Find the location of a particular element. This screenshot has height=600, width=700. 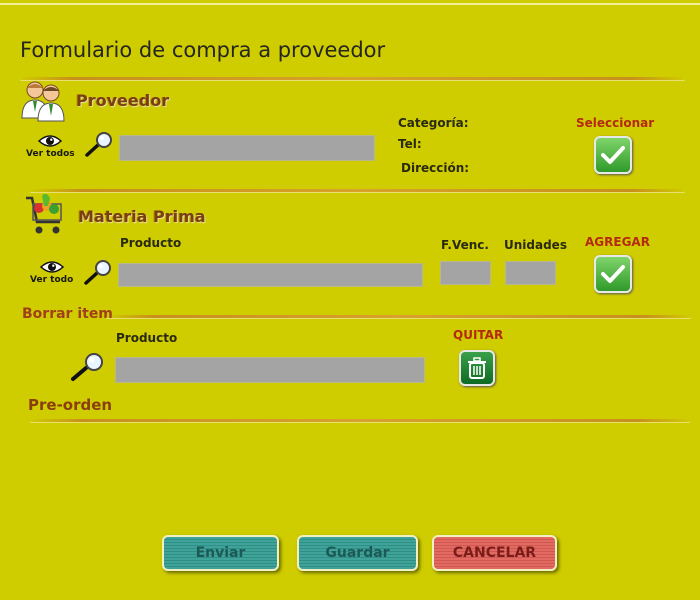

users-icon is located at coordinates (43, 100).